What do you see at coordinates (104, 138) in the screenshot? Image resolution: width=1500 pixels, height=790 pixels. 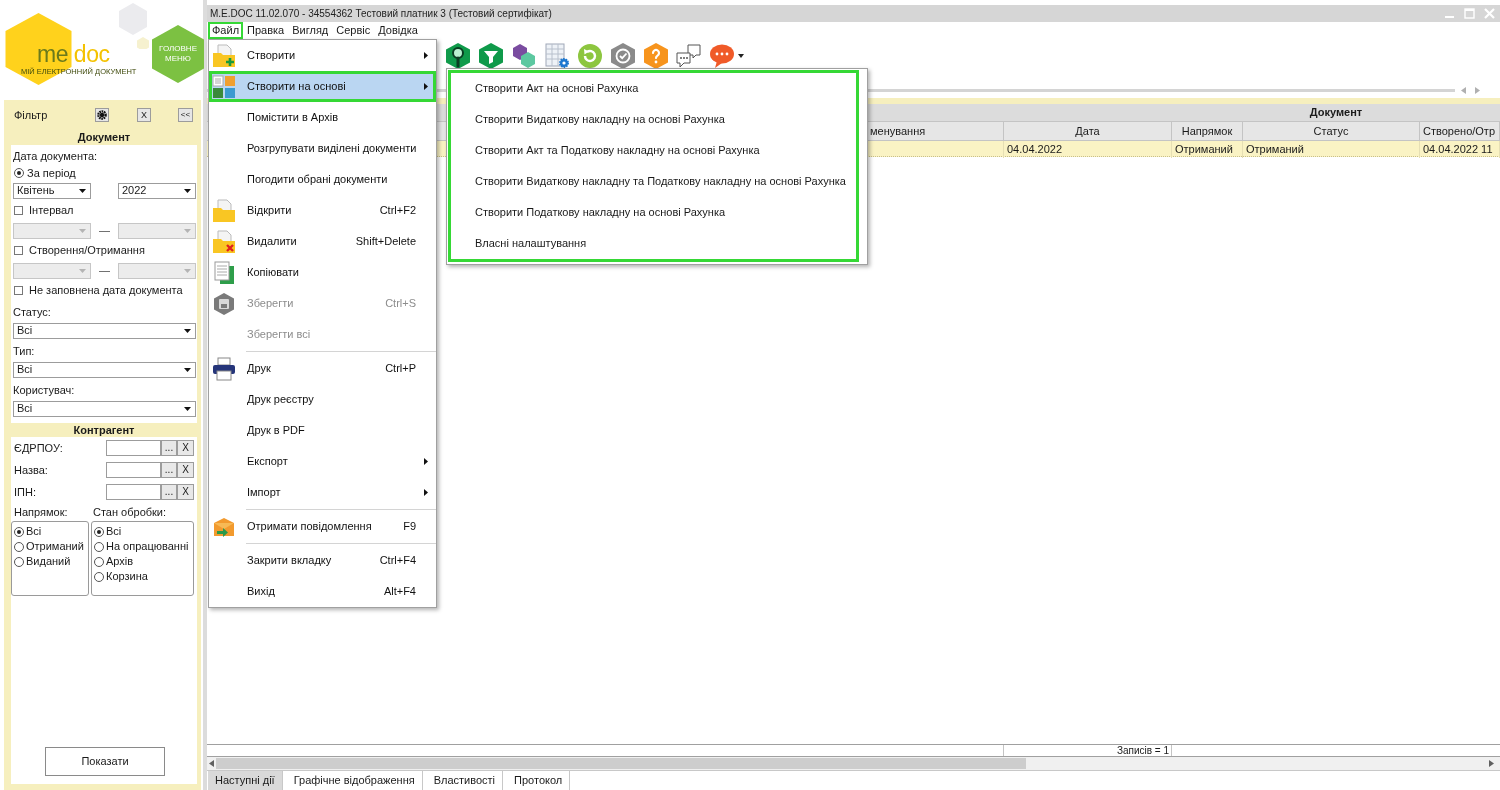 I see `section-title: Документ` at bounding box center [104, 138].